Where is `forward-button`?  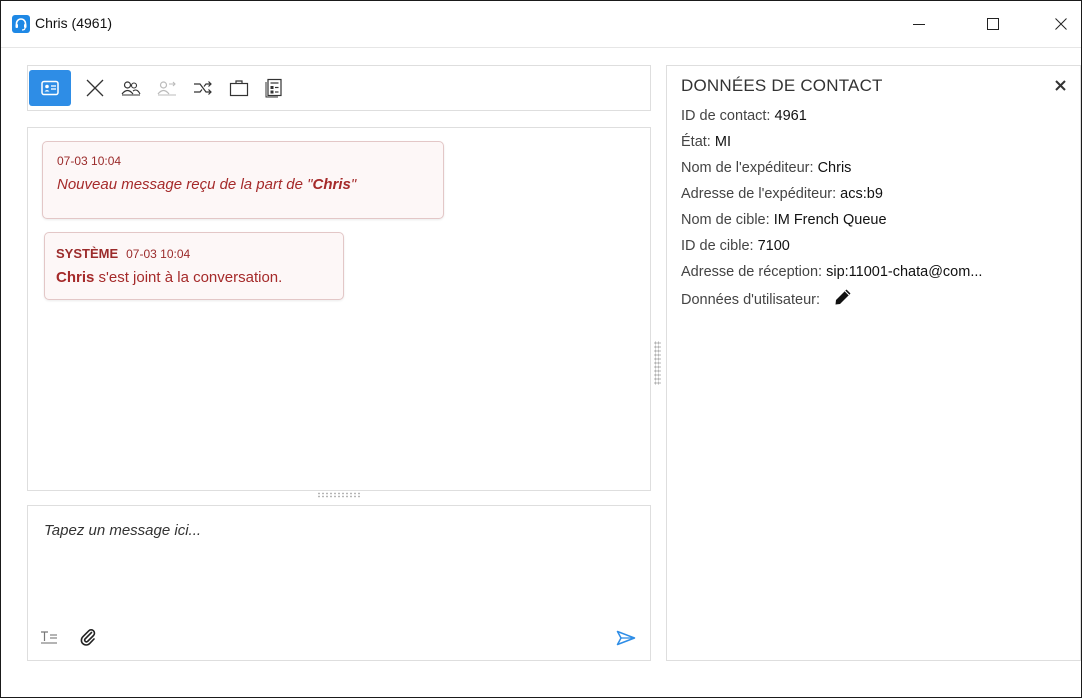
forward-button is located at coordinates (203, 88).